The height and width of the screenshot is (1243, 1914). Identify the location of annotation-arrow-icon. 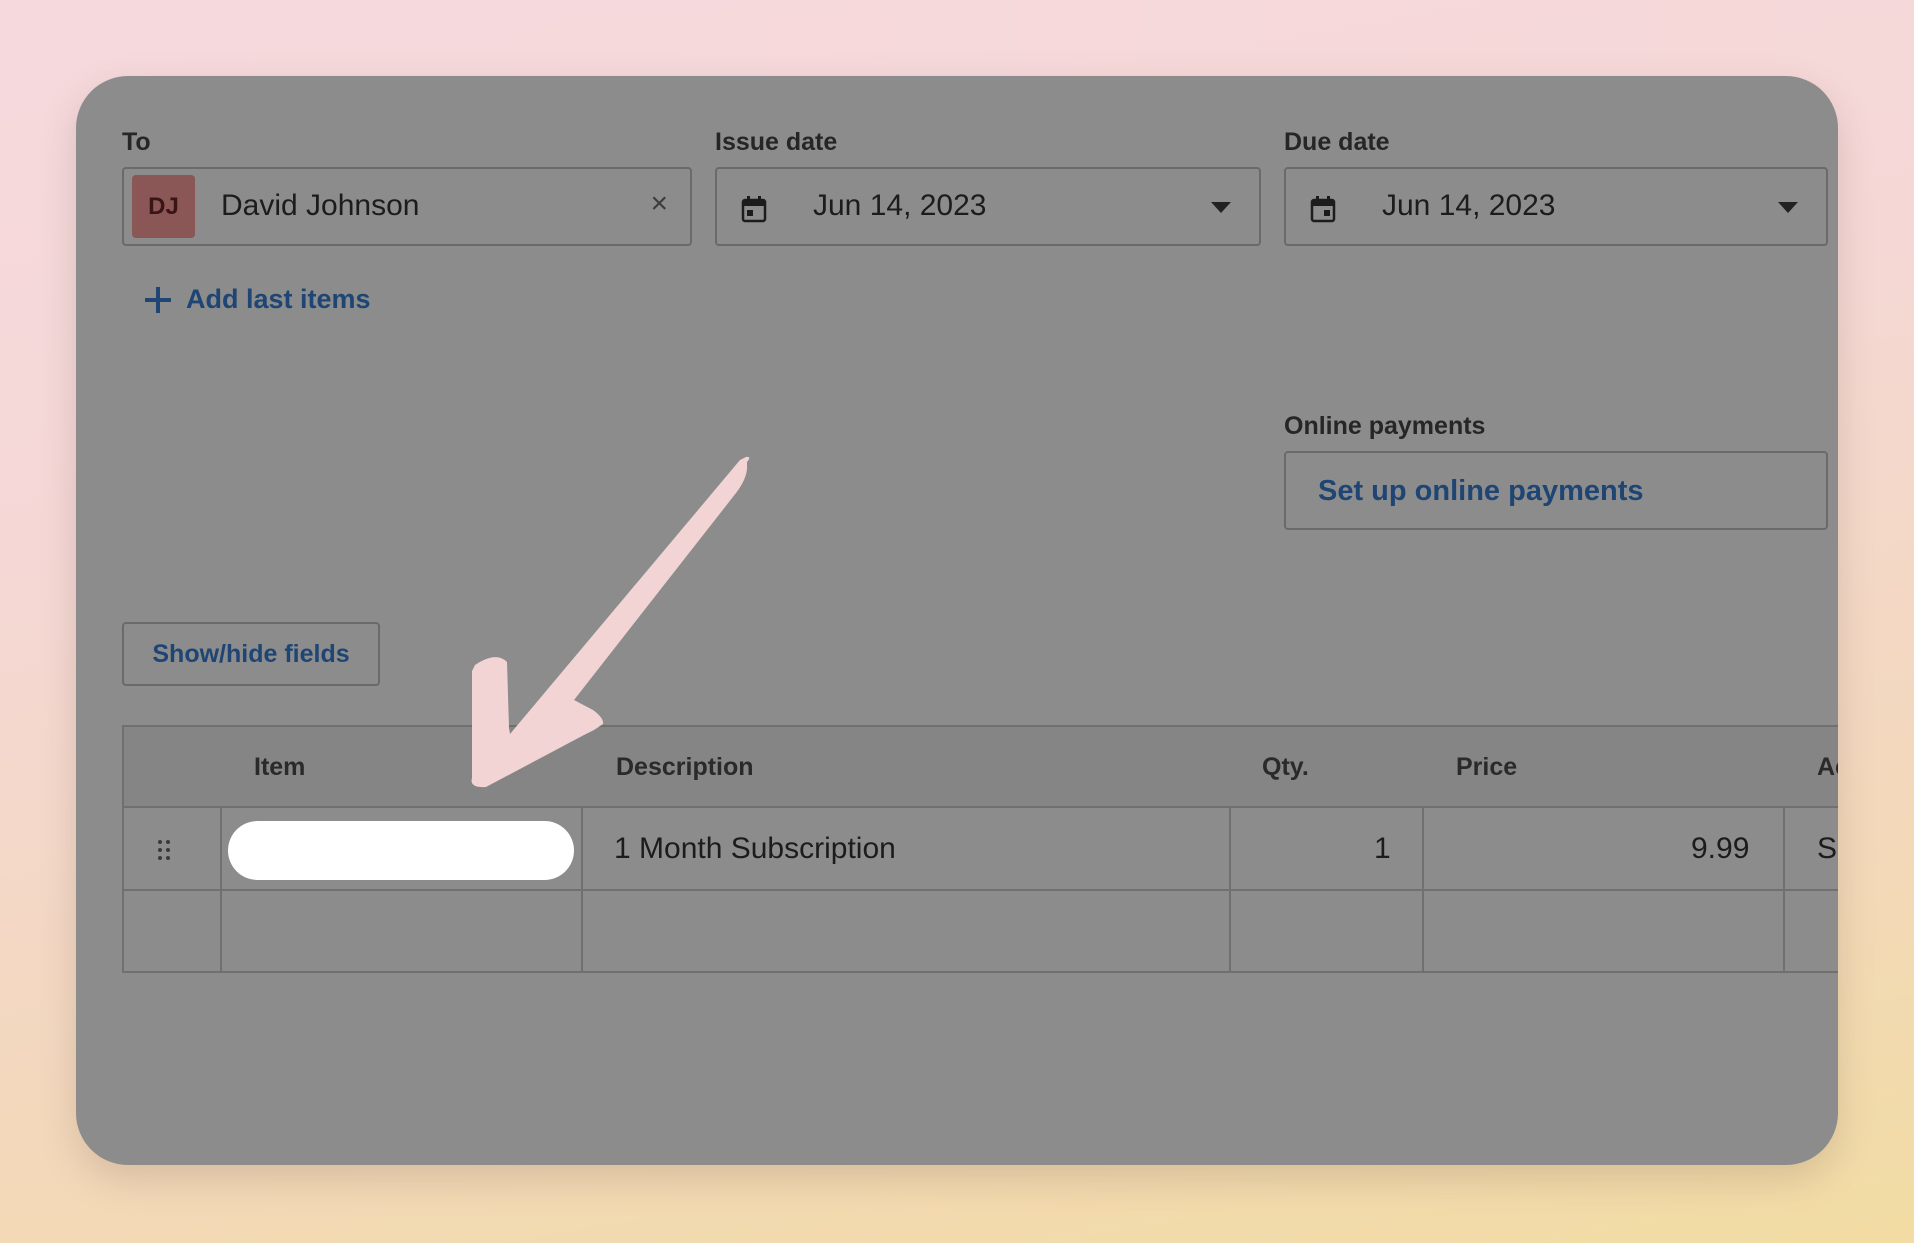
(610, 622).